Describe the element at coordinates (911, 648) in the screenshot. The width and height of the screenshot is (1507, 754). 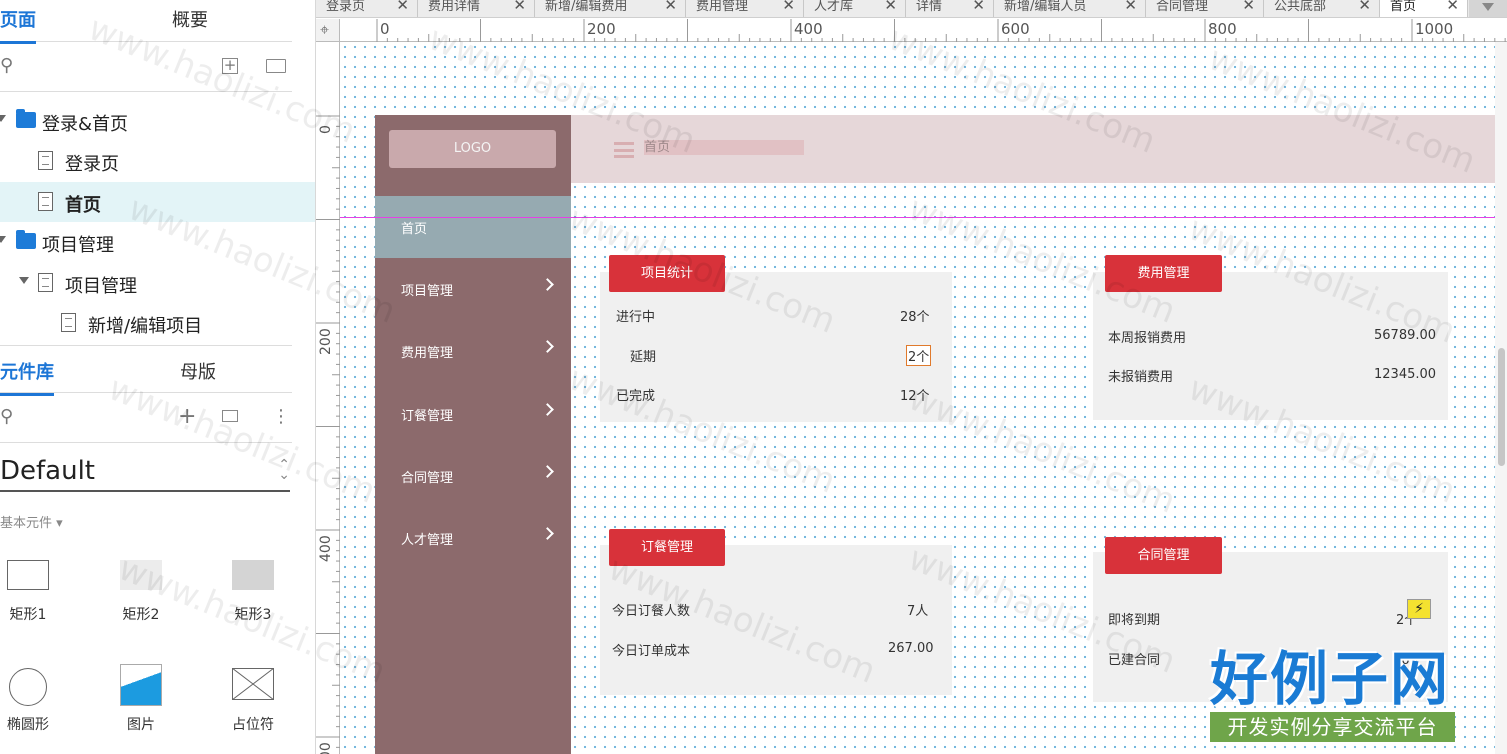
I see `card-row-value: 267.00` at that location.